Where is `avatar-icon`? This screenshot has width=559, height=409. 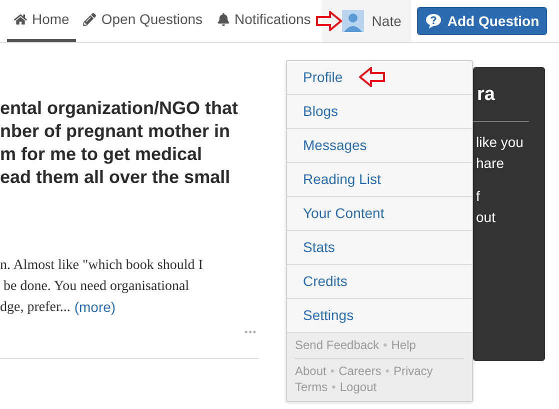 avatar-icon is located at coordinates (353, 21).